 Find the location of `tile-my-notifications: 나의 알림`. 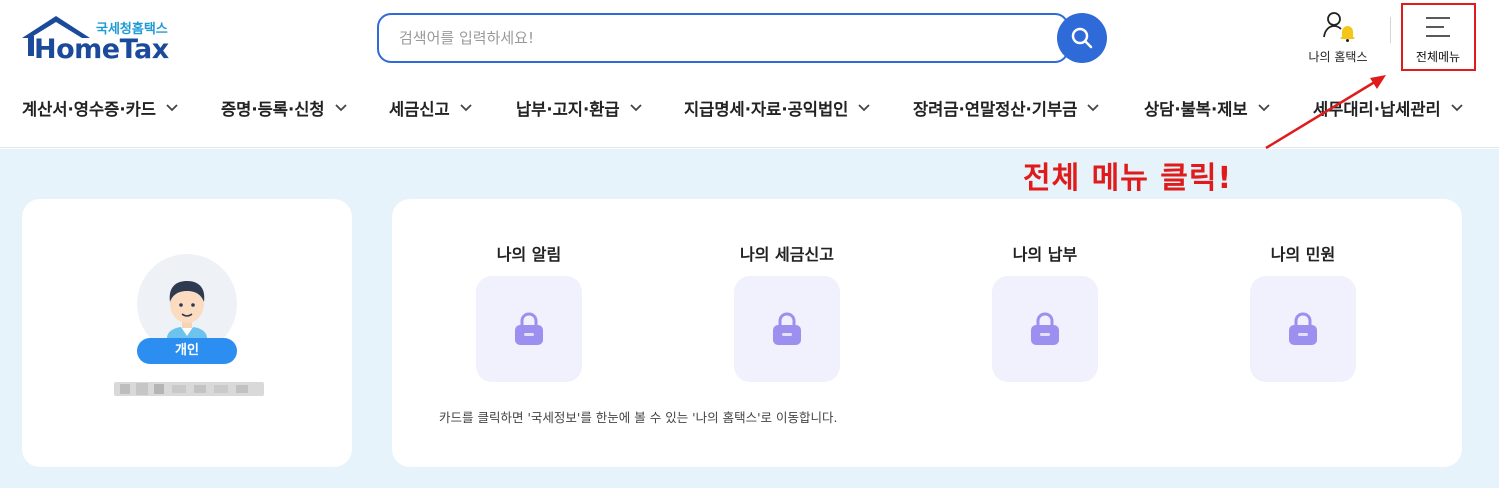

tile-my-notifications: 나의 알림 is located at coordinates (529, 316).